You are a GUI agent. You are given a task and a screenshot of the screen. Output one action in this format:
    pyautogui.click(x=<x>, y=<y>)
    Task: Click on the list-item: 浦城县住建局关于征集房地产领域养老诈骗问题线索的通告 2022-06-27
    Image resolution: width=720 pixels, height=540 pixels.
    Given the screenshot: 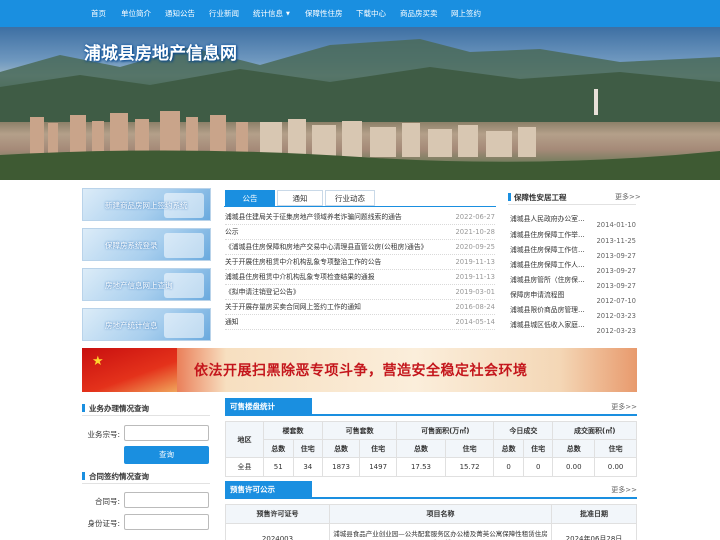 What is the action you would take?
    pyautogui.click(x=360, y=217)
    